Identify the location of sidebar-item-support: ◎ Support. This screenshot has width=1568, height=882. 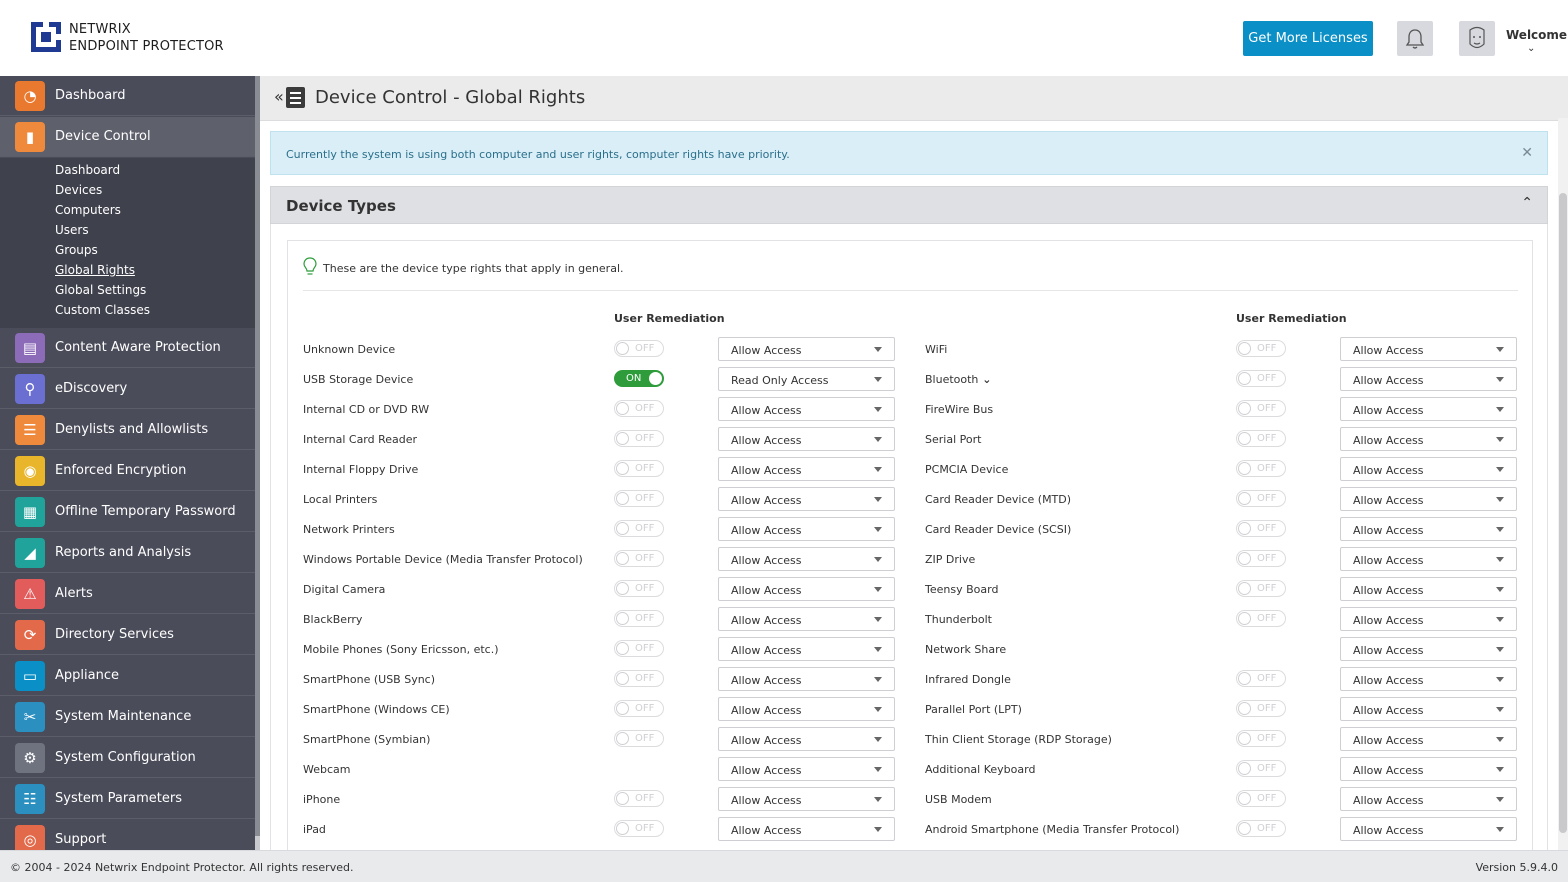
(127, 835).